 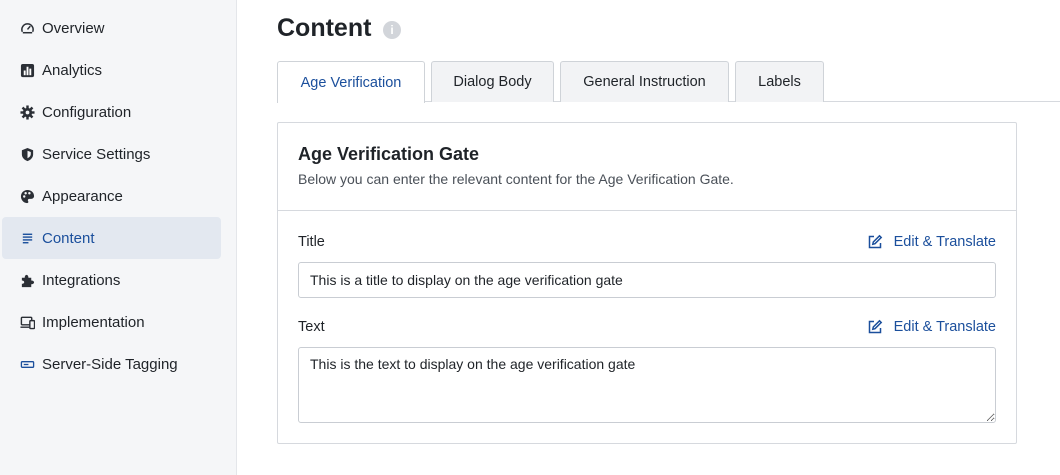 I want to click on sidebar-item-label: Implementation, so click(x=93, y=322).